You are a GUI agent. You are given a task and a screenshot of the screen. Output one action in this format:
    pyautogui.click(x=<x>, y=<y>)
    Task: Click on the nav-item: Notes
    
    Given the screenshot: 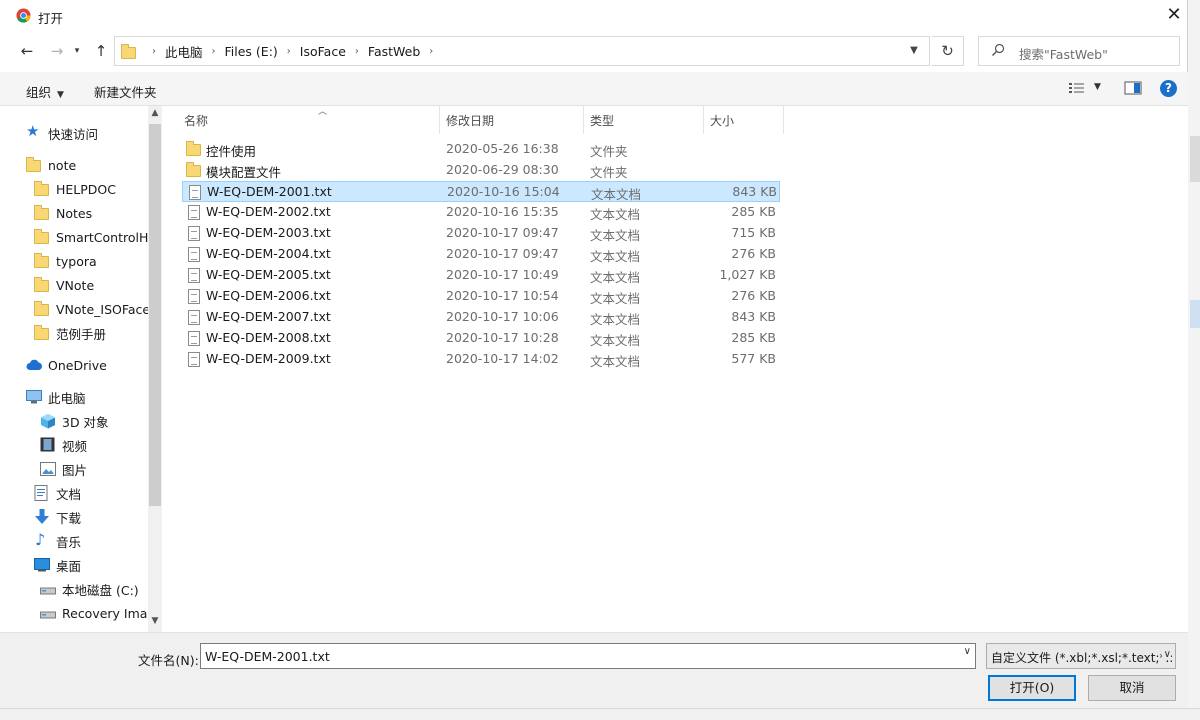 What is the action you would take?
    pyautogui.click(x=63, y=213)
    